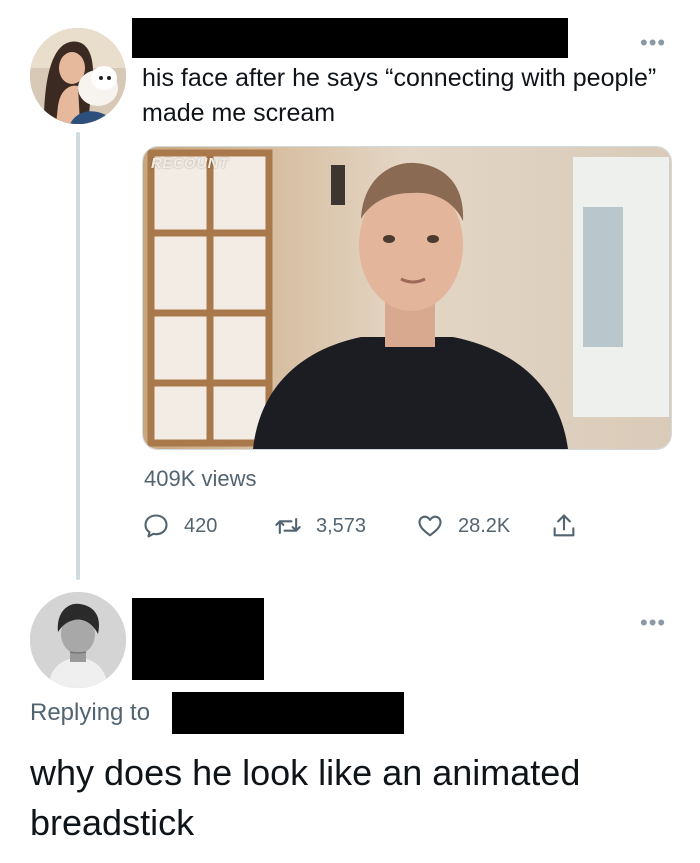  I want to click on retweet-button: 3,573, so click(320, 526).